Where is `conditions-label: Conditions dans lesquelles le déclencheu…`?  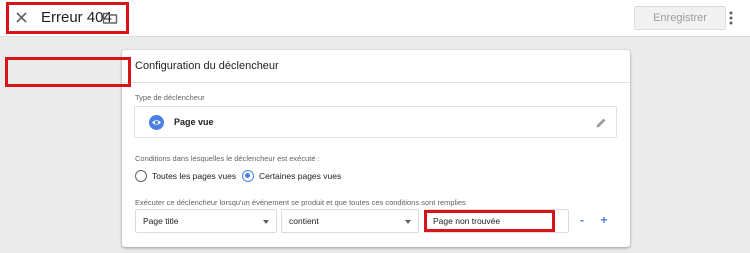 conditions-label: Conditions dans lesquelles le déclencheu… is located at coordinates (227, 158).